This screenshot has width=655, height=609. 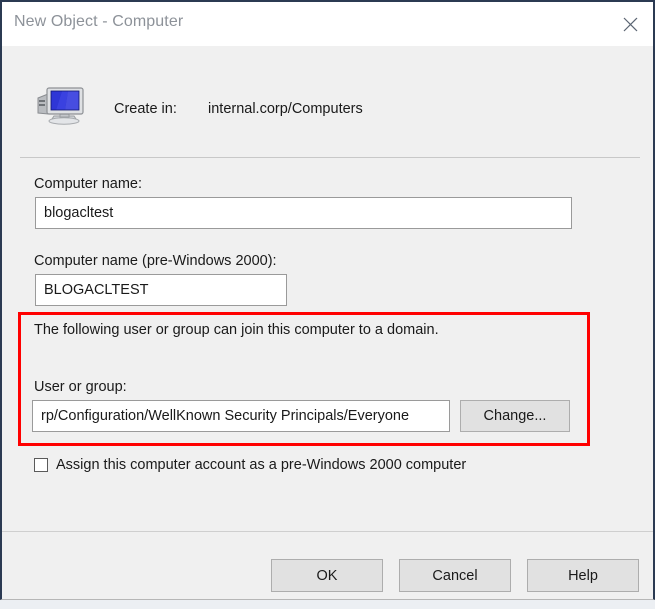 What do you see at coordinates (327, 604) in the screenshot?
I see `background-window-sliver` at bounding box center [327, 604].